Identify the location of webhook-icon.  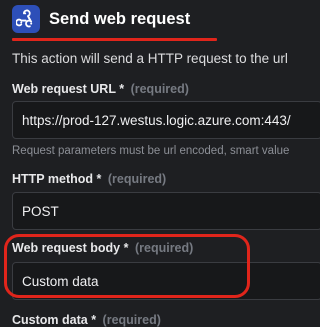
(26, 19).